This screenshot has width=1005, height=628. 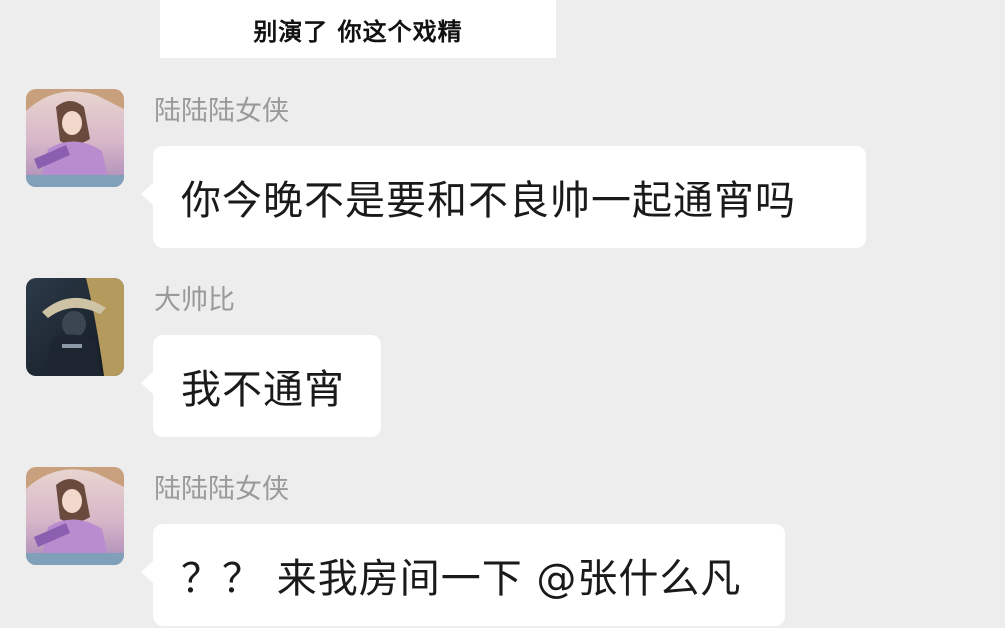 I want to click on message-bubble: ？？ 来我房间一下 @张什么凡, so click(x=463, y=575).